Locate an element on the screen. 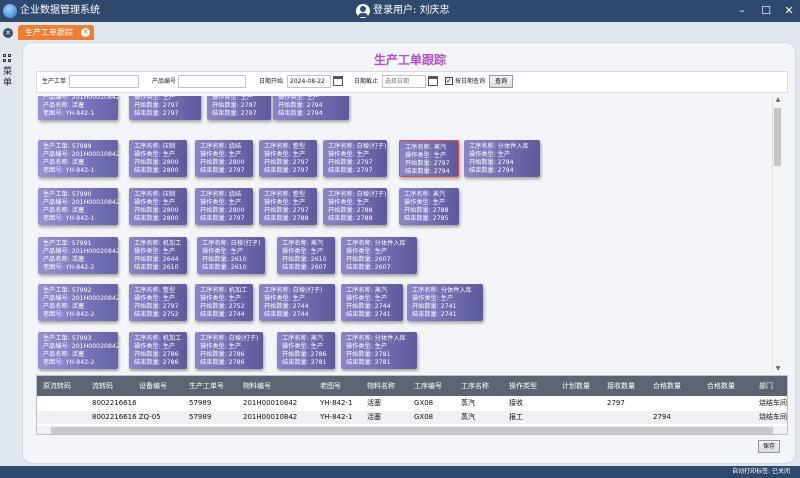 The width and height of the screenshot is (800, 478). table-cell: 接收 is located at coordinates (516, 403).